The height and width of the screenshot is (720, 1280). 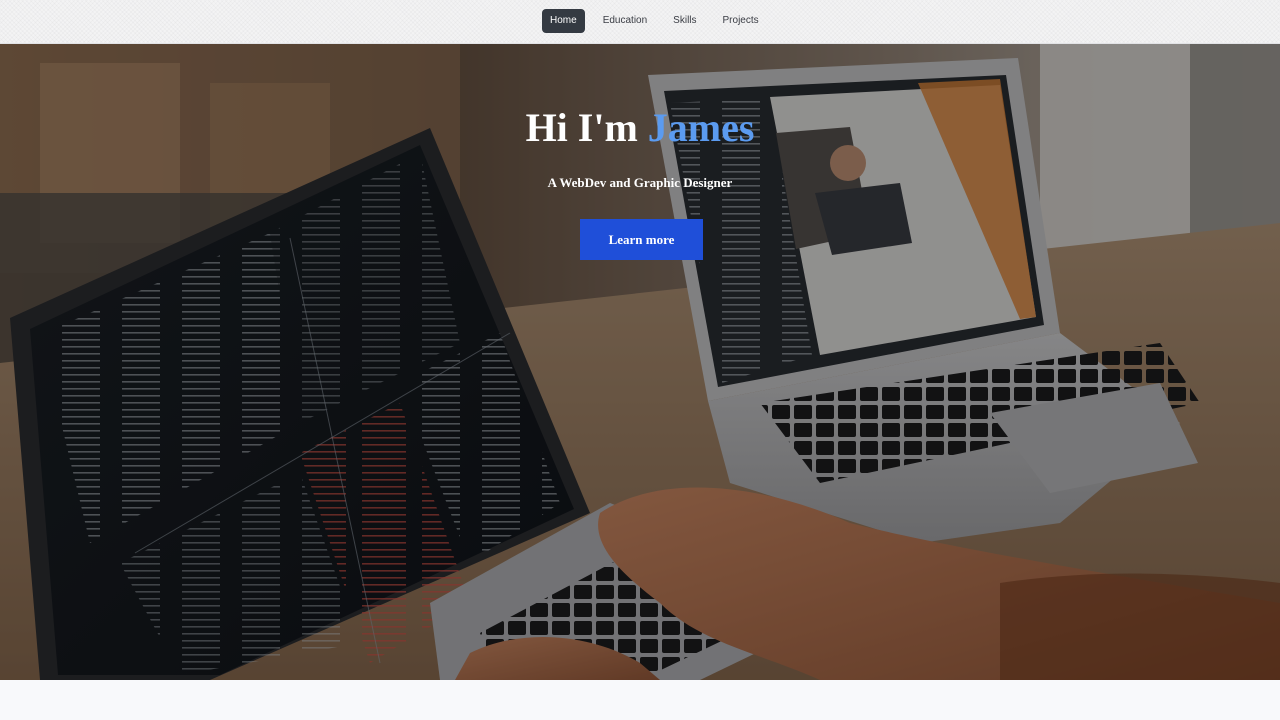 What do you see at coordinates (640, 700) in the screenshot?
I see `next-section` at bounding box center [640, 700].